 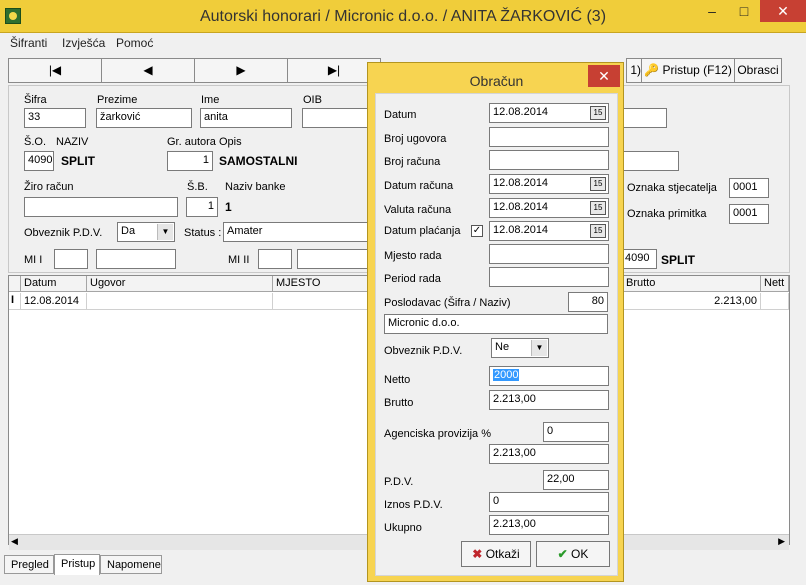 I want to click on oznaka-primitka-field: 0001, so click(x=749, y=214).